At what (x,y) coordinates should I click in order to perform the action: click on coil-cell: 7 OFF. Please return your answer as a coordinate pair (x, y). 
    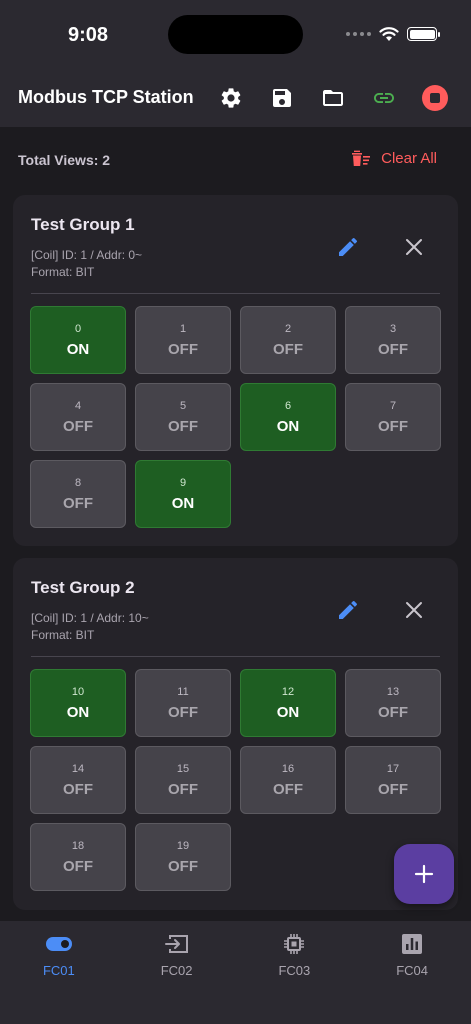
    Looking at the image, I should click on (393, 417).